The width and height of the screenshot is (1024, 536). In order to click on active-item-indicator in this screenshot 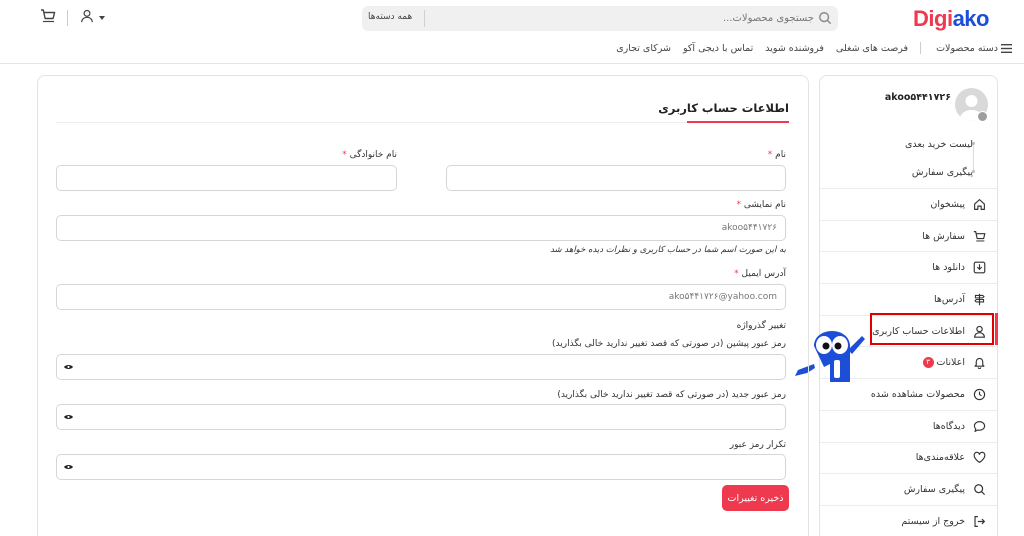, I will do `click(996, 329)`.